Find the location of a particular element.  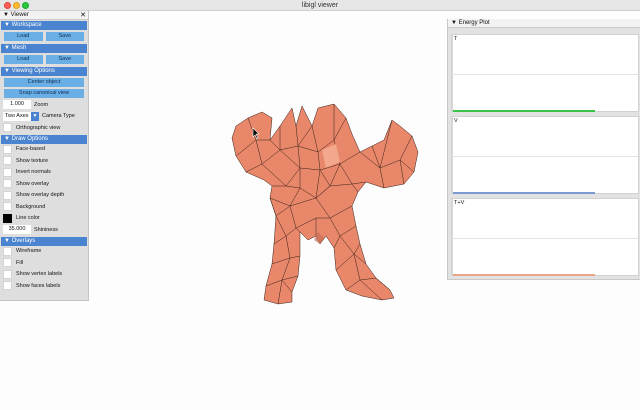

plot-label: T+V is located at coordinates (459, 203).